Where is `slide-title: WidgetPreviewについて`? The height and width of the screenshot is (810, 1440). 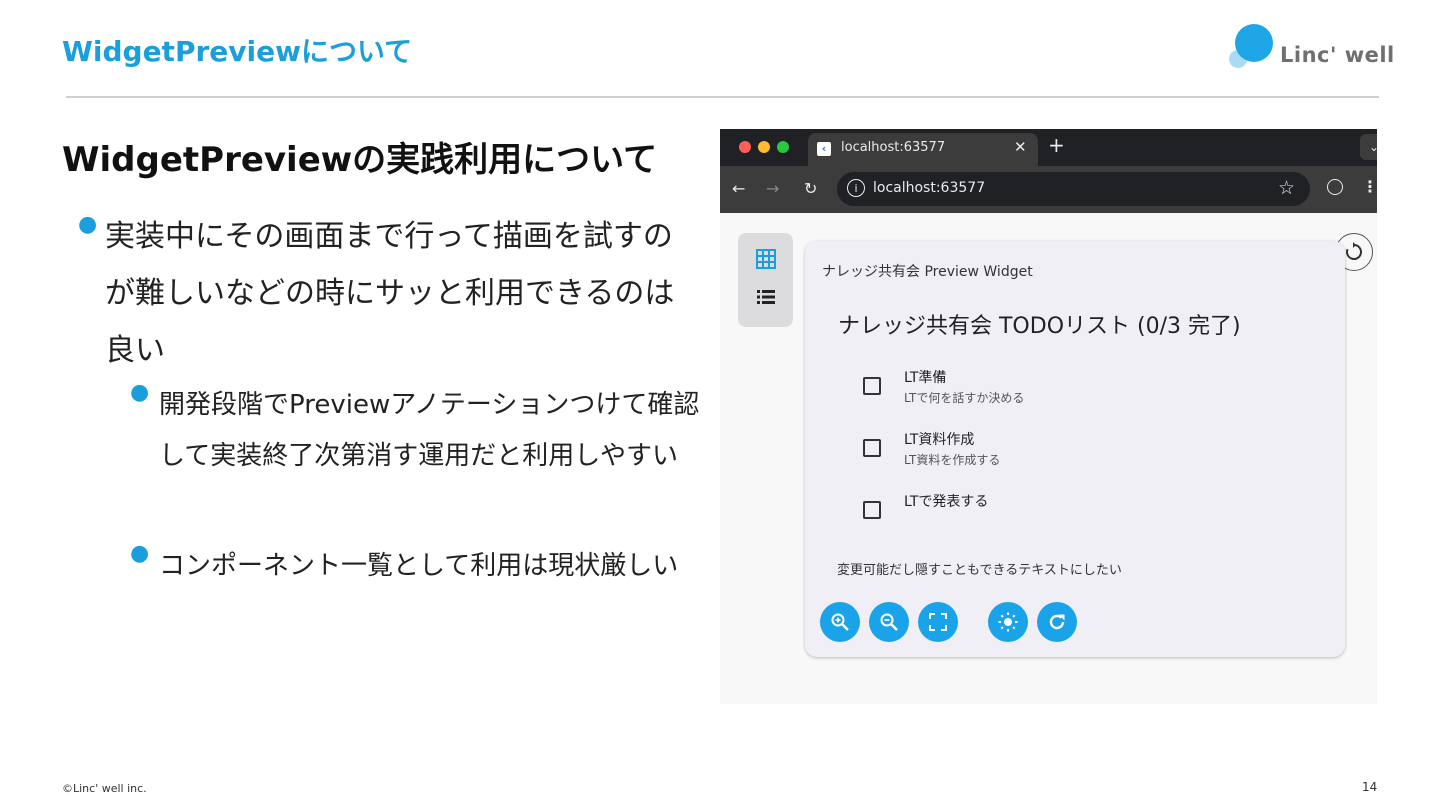 slide-title: WidgetPreviewについて is located at coordinates (237, 51).